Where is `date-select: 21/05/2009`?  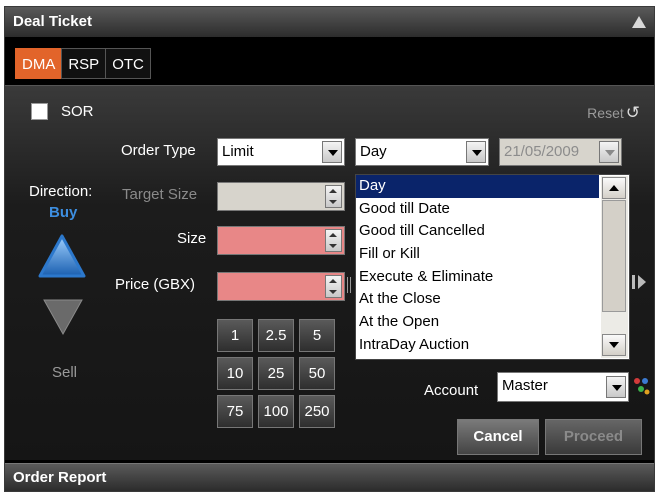
date-select: 21/05/2009 is located at coordinates (560, 152).